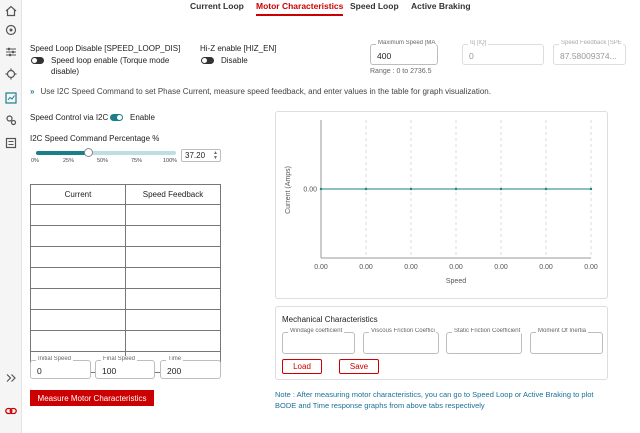  What do you see at coordinates (62, 153) in the screenshot?
I see `slider-fill` at bounding box center [62, 153].